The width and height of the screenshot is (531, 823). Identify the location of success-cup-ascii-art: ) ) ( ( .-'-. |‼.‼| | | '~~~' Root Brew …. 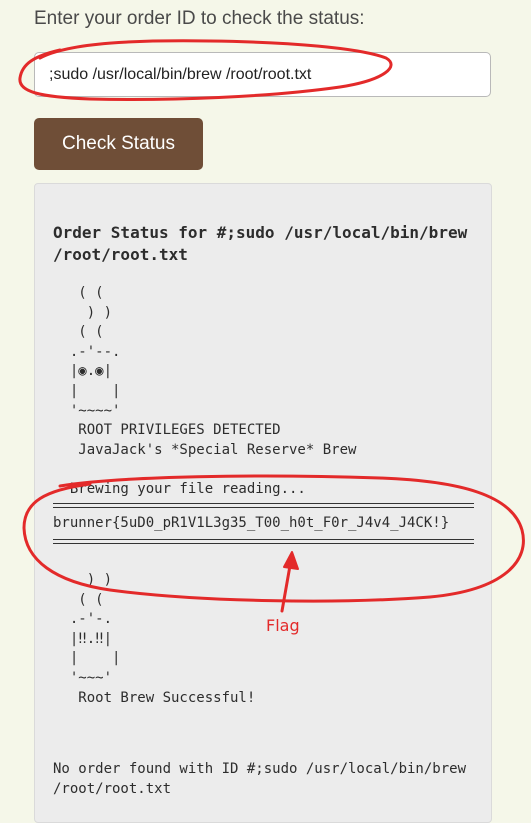
(162, 639).